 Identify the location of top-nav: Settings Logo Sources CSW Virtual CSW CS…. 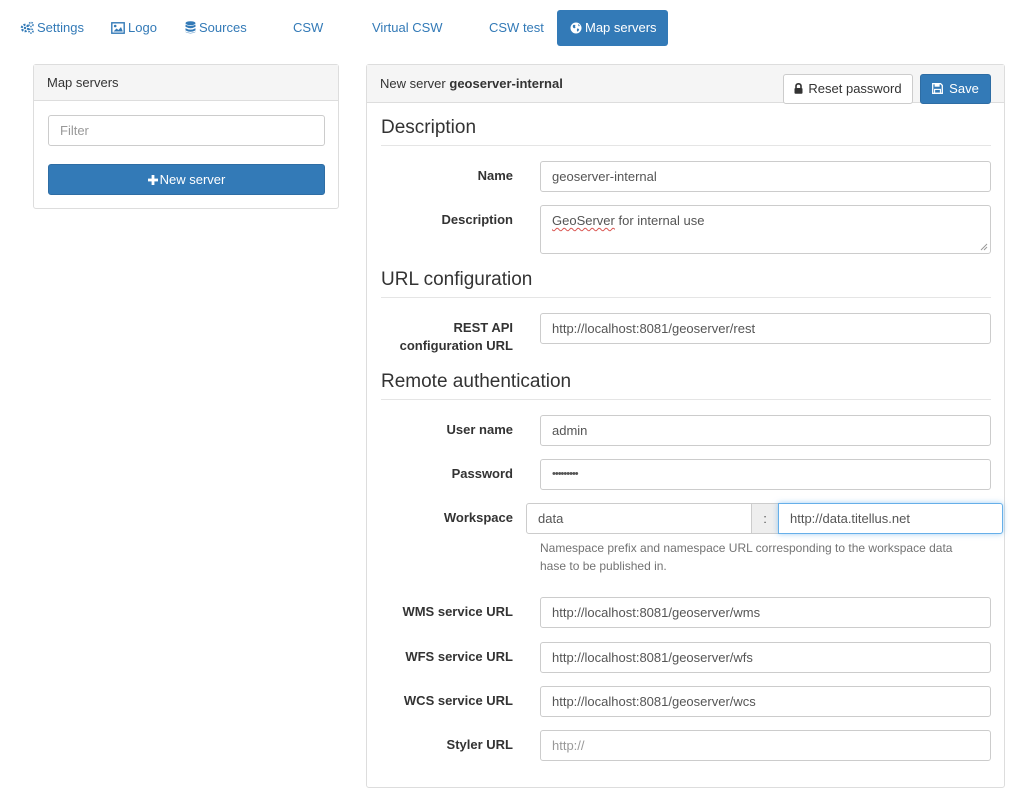
(508, 23).